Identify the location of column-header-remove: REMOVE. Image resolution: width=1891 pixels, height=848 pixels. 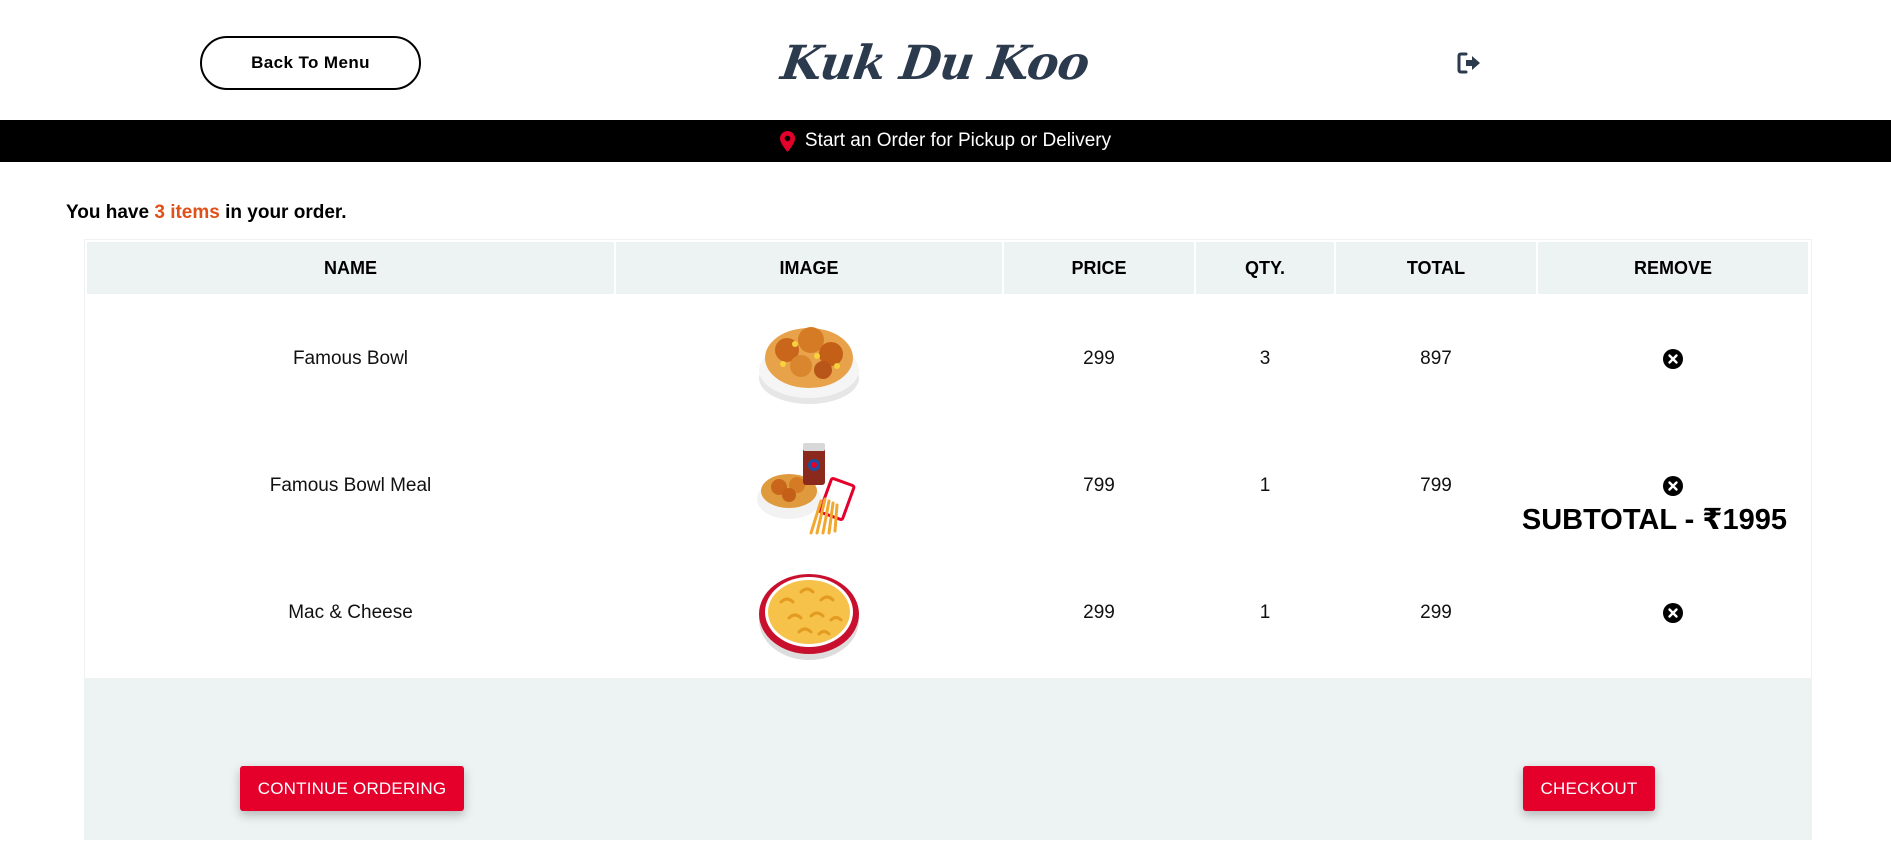
(1673, 268).